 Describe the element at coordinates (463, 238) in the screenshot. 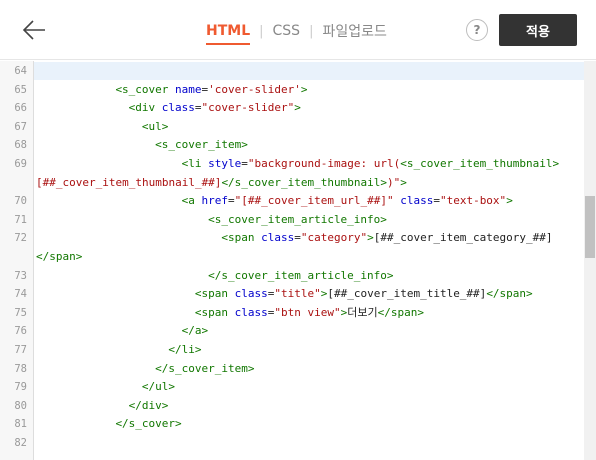

I see `code-token: [##_cover_item_category_##]` at that location.